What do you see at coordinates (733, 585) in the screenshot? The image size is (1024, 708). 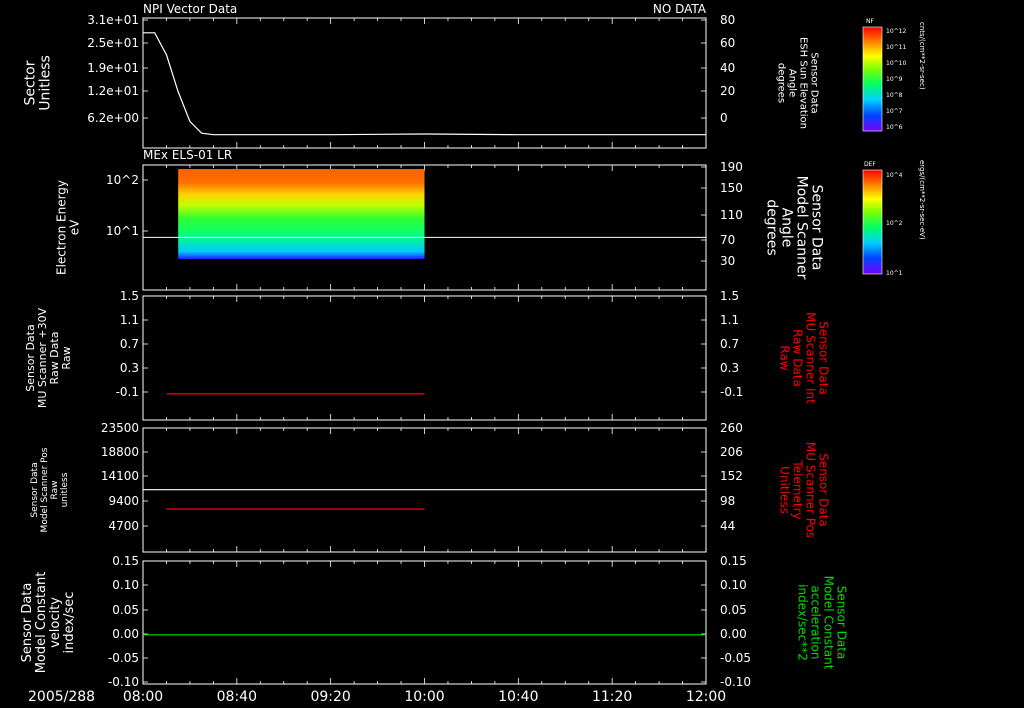 I see `y-tick-label-right: 0.10` at bounding box center [733, 585].